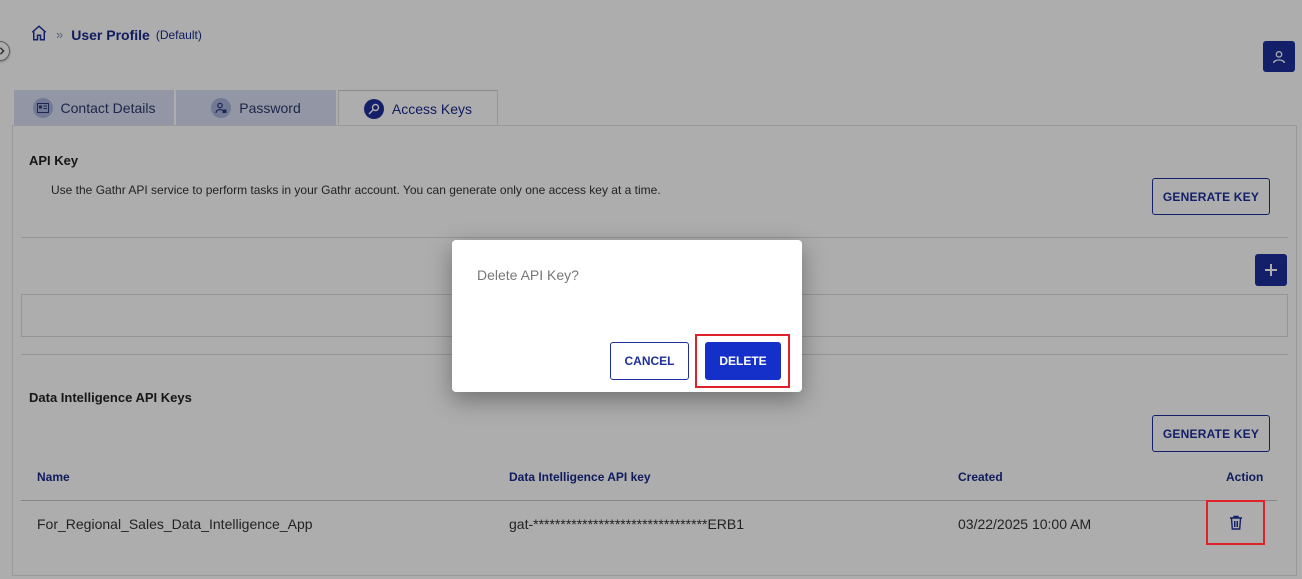 The height and width of the screenshot is (579, 1302). Describe the element at coordinates (742, 361) in the screenshot. I see `delete-highlight` at that location.